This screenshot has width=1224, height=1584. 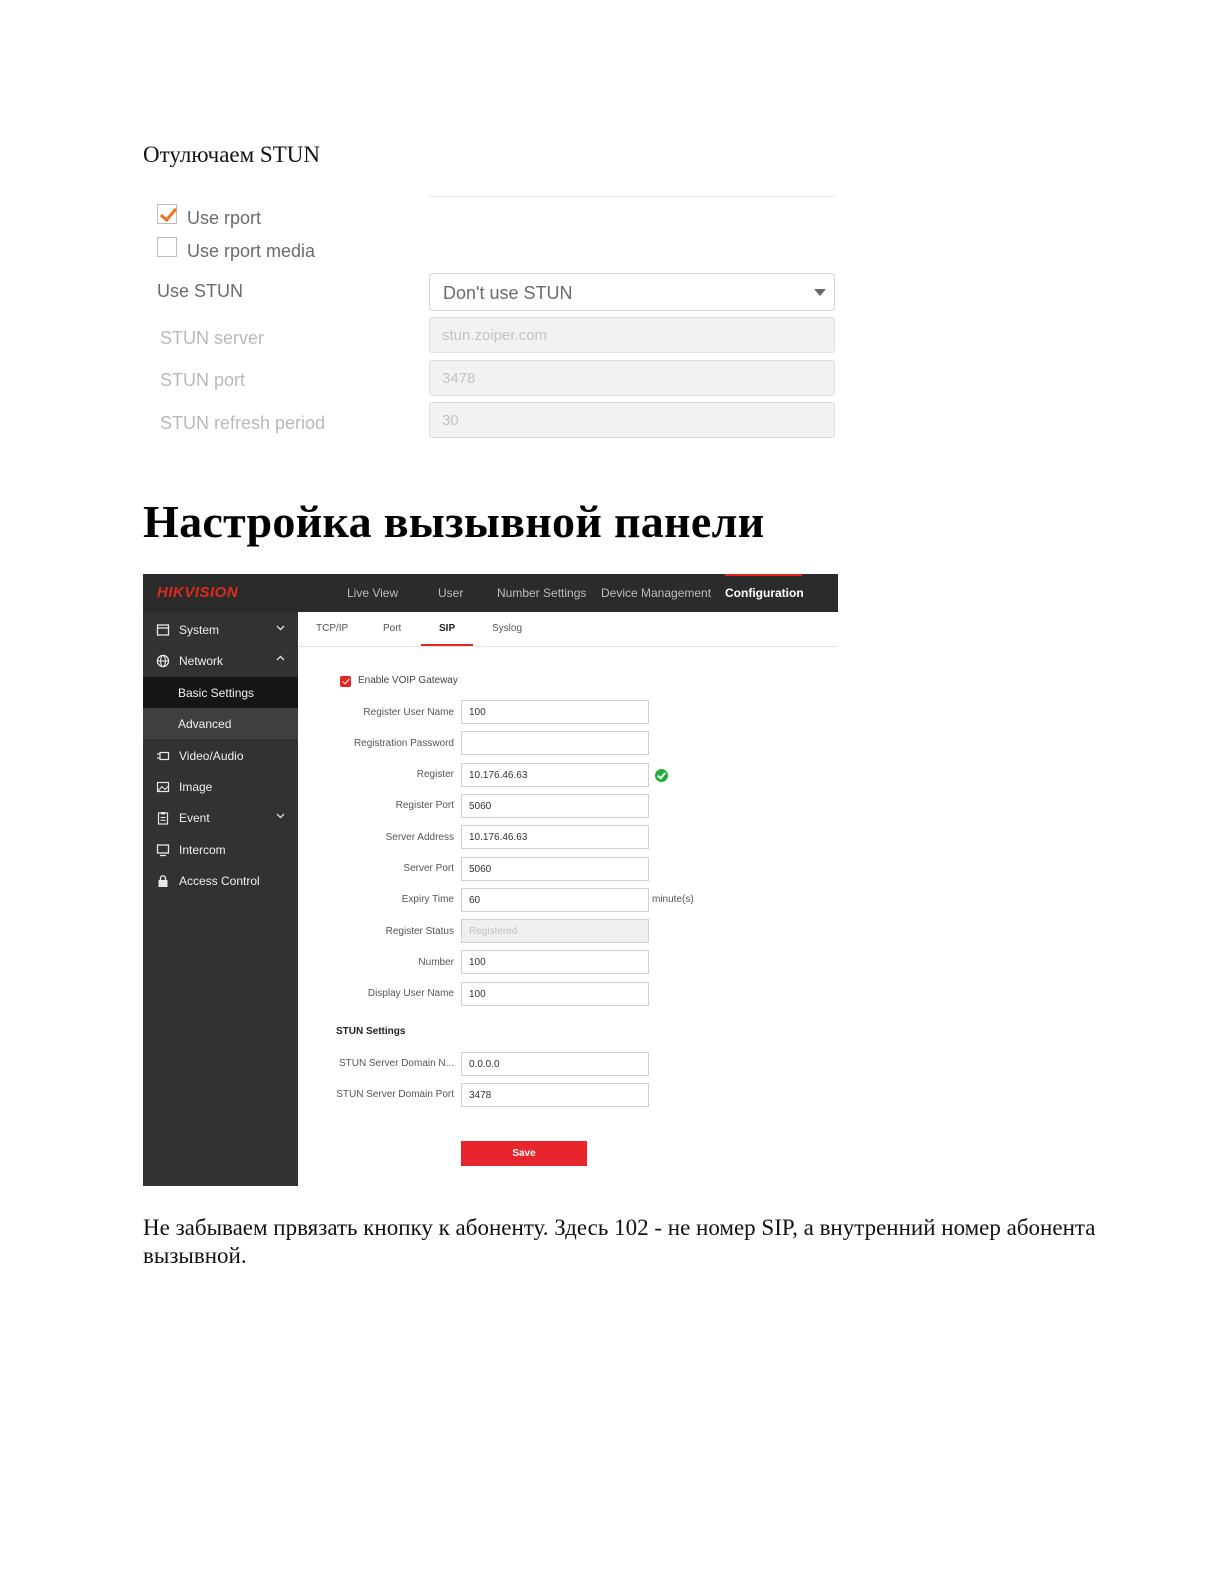 I want to click on sidebar-item-label: Access Control, so click(x=219, y=881).